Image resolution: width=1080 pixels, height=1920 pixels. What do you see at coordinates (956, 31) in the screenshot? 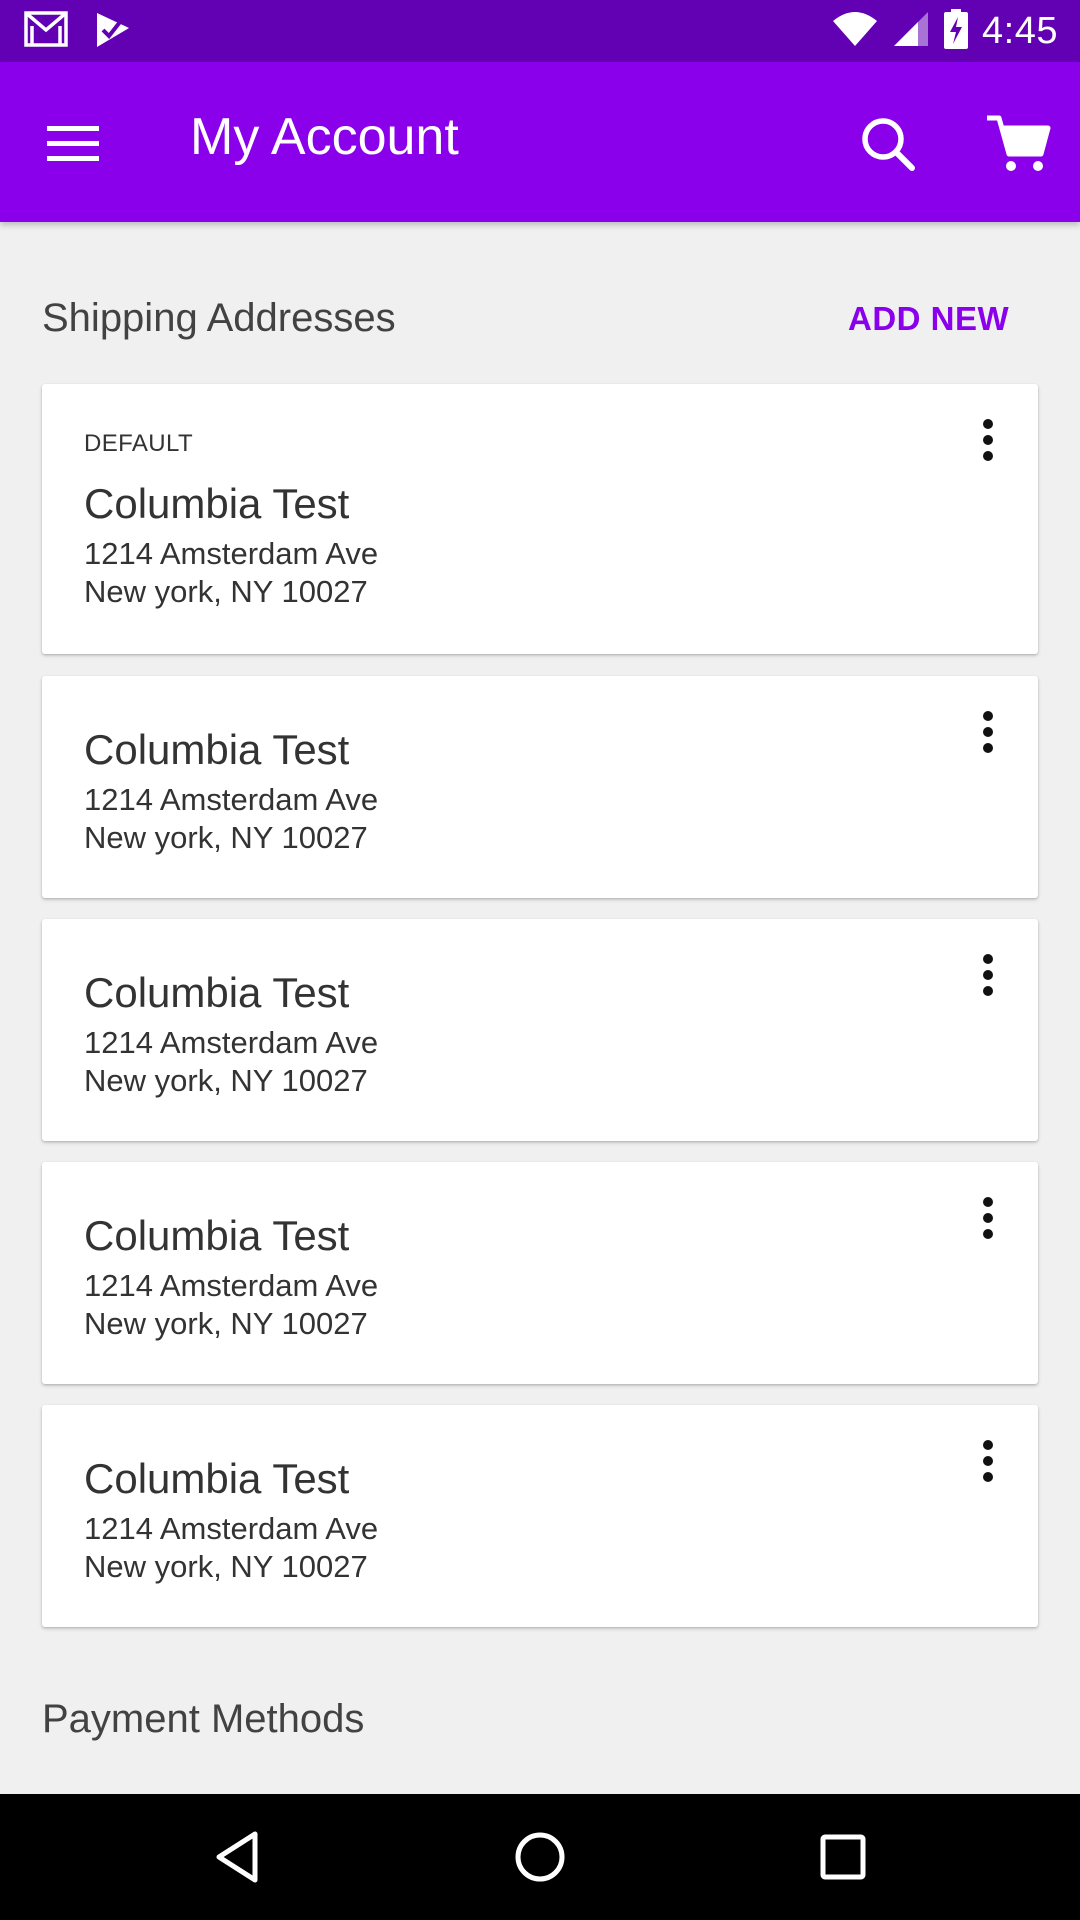
I see `battery-charging-icon` at bounding box center [956, 31].